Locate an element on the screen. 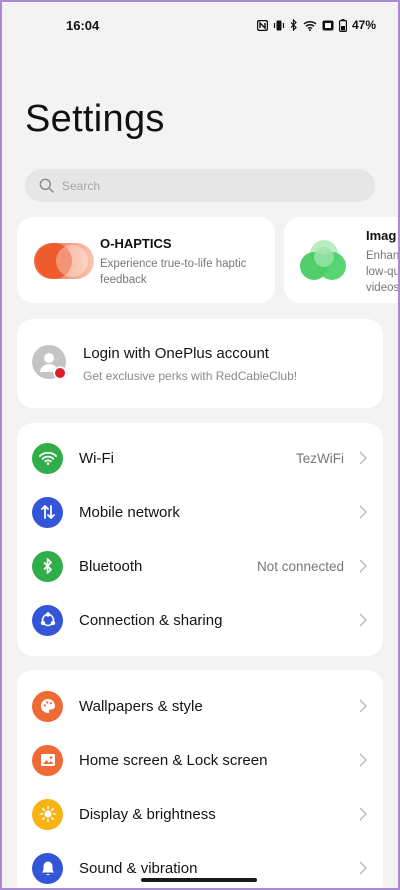 The image size is (400, 890). settings-item-label: Wallpapers & style is located at coordinates (141, 706).